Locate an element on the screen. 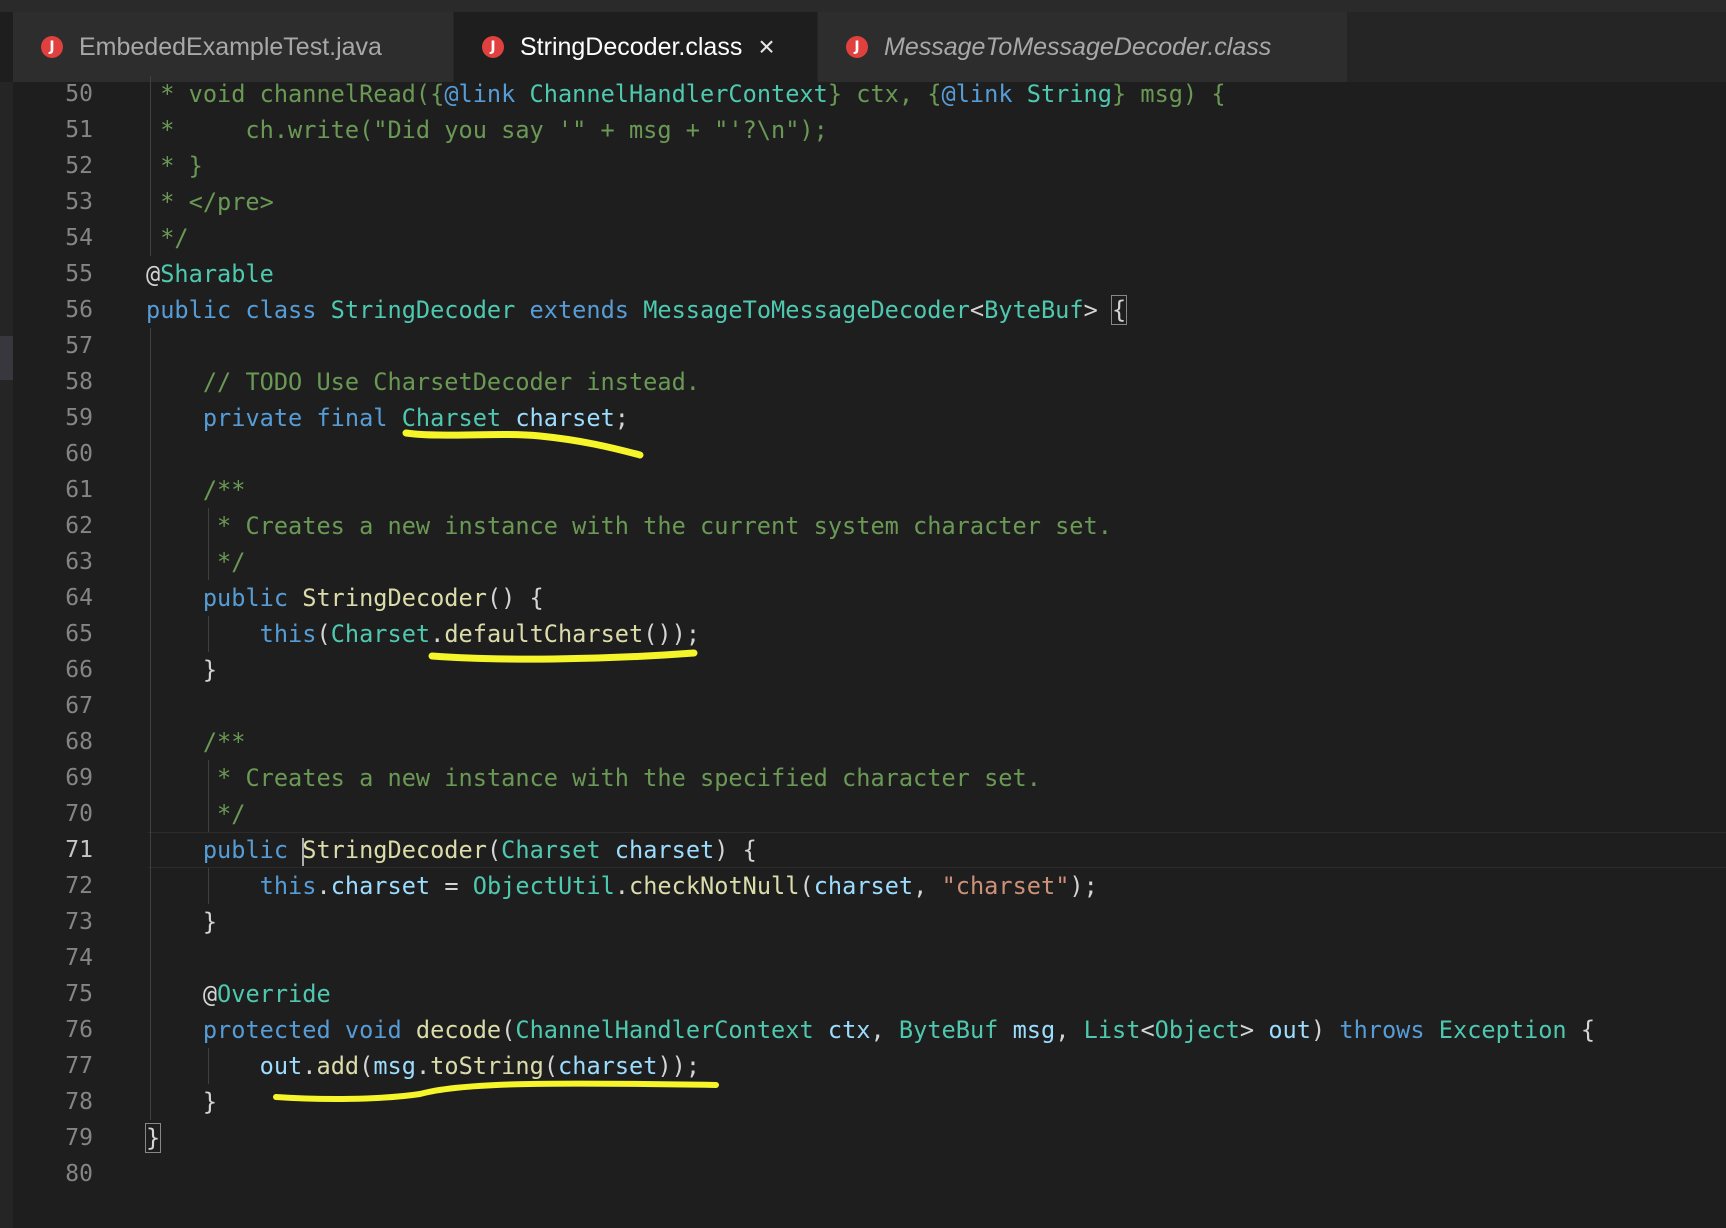  line-number: 73 is located at coordinates (79, 922).